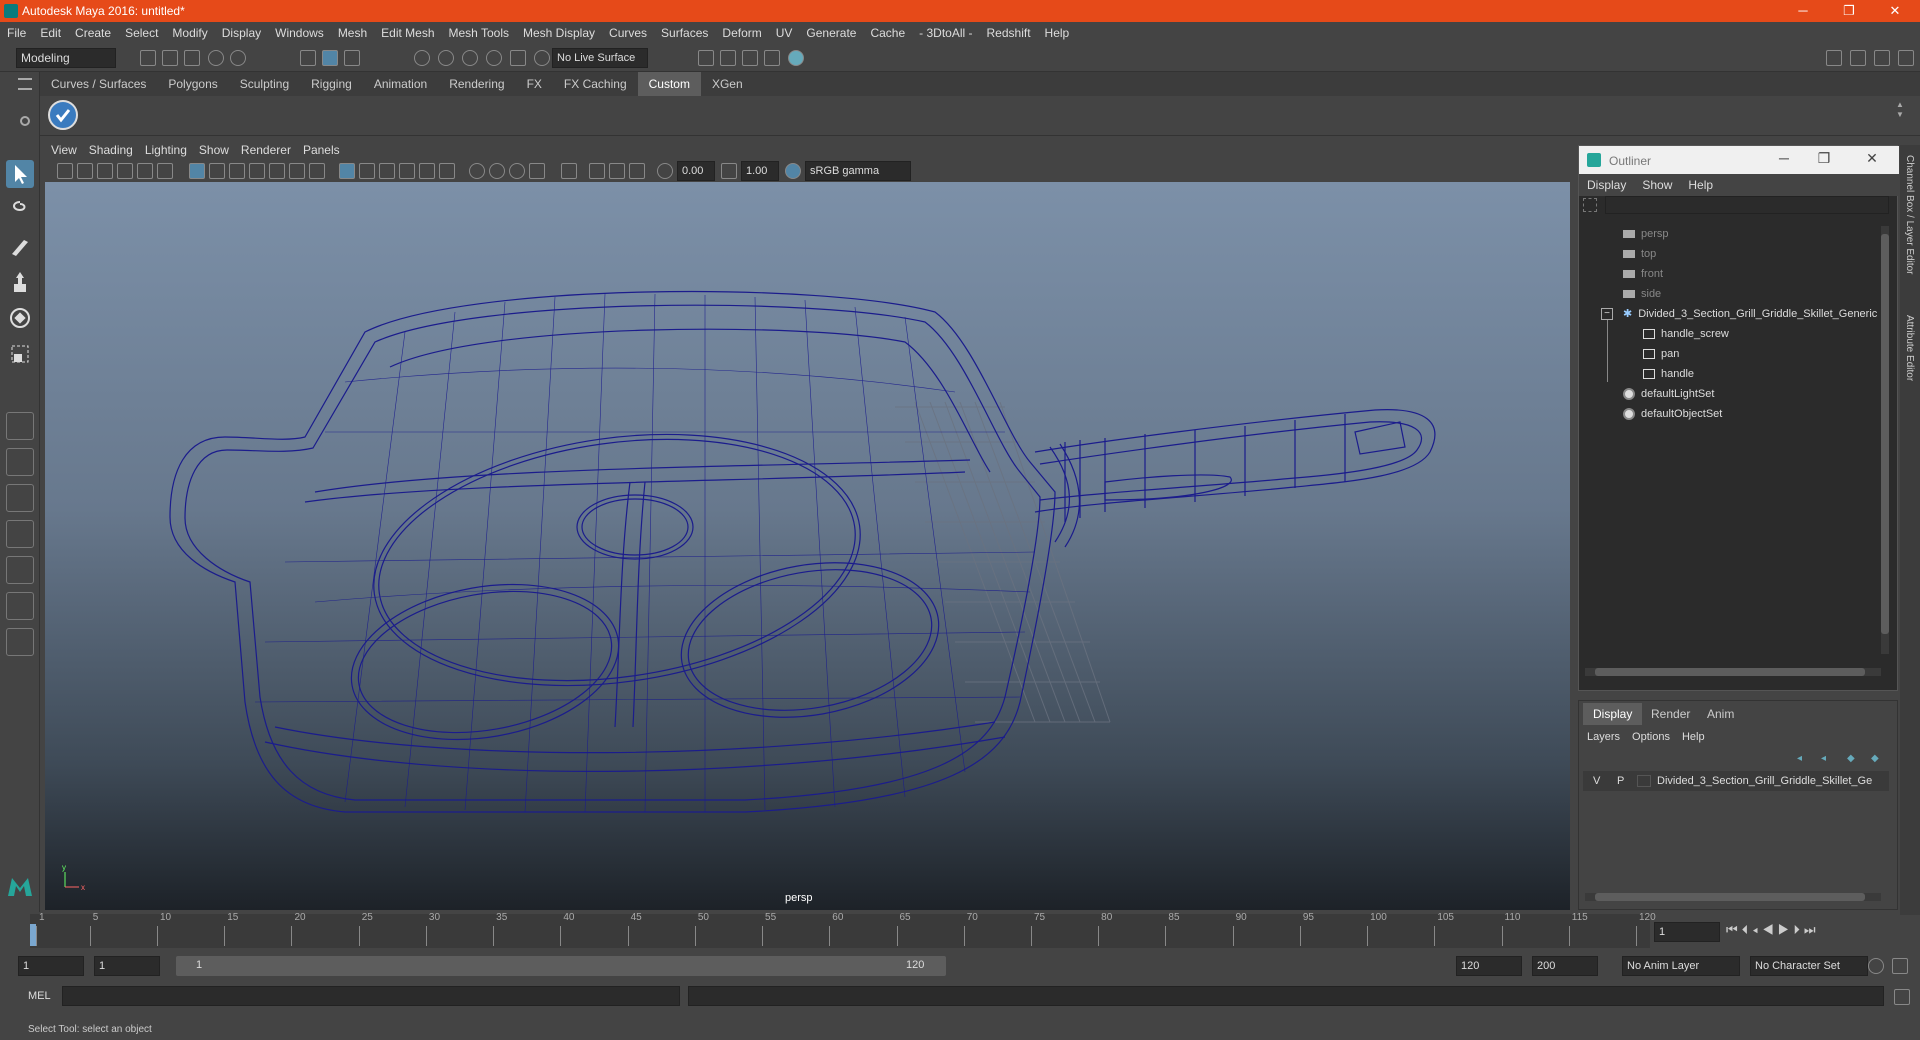 This screenshot has width=1920, height=1040. I want to click on persp-graph-outliner-layout-icon, so click(20, 570).